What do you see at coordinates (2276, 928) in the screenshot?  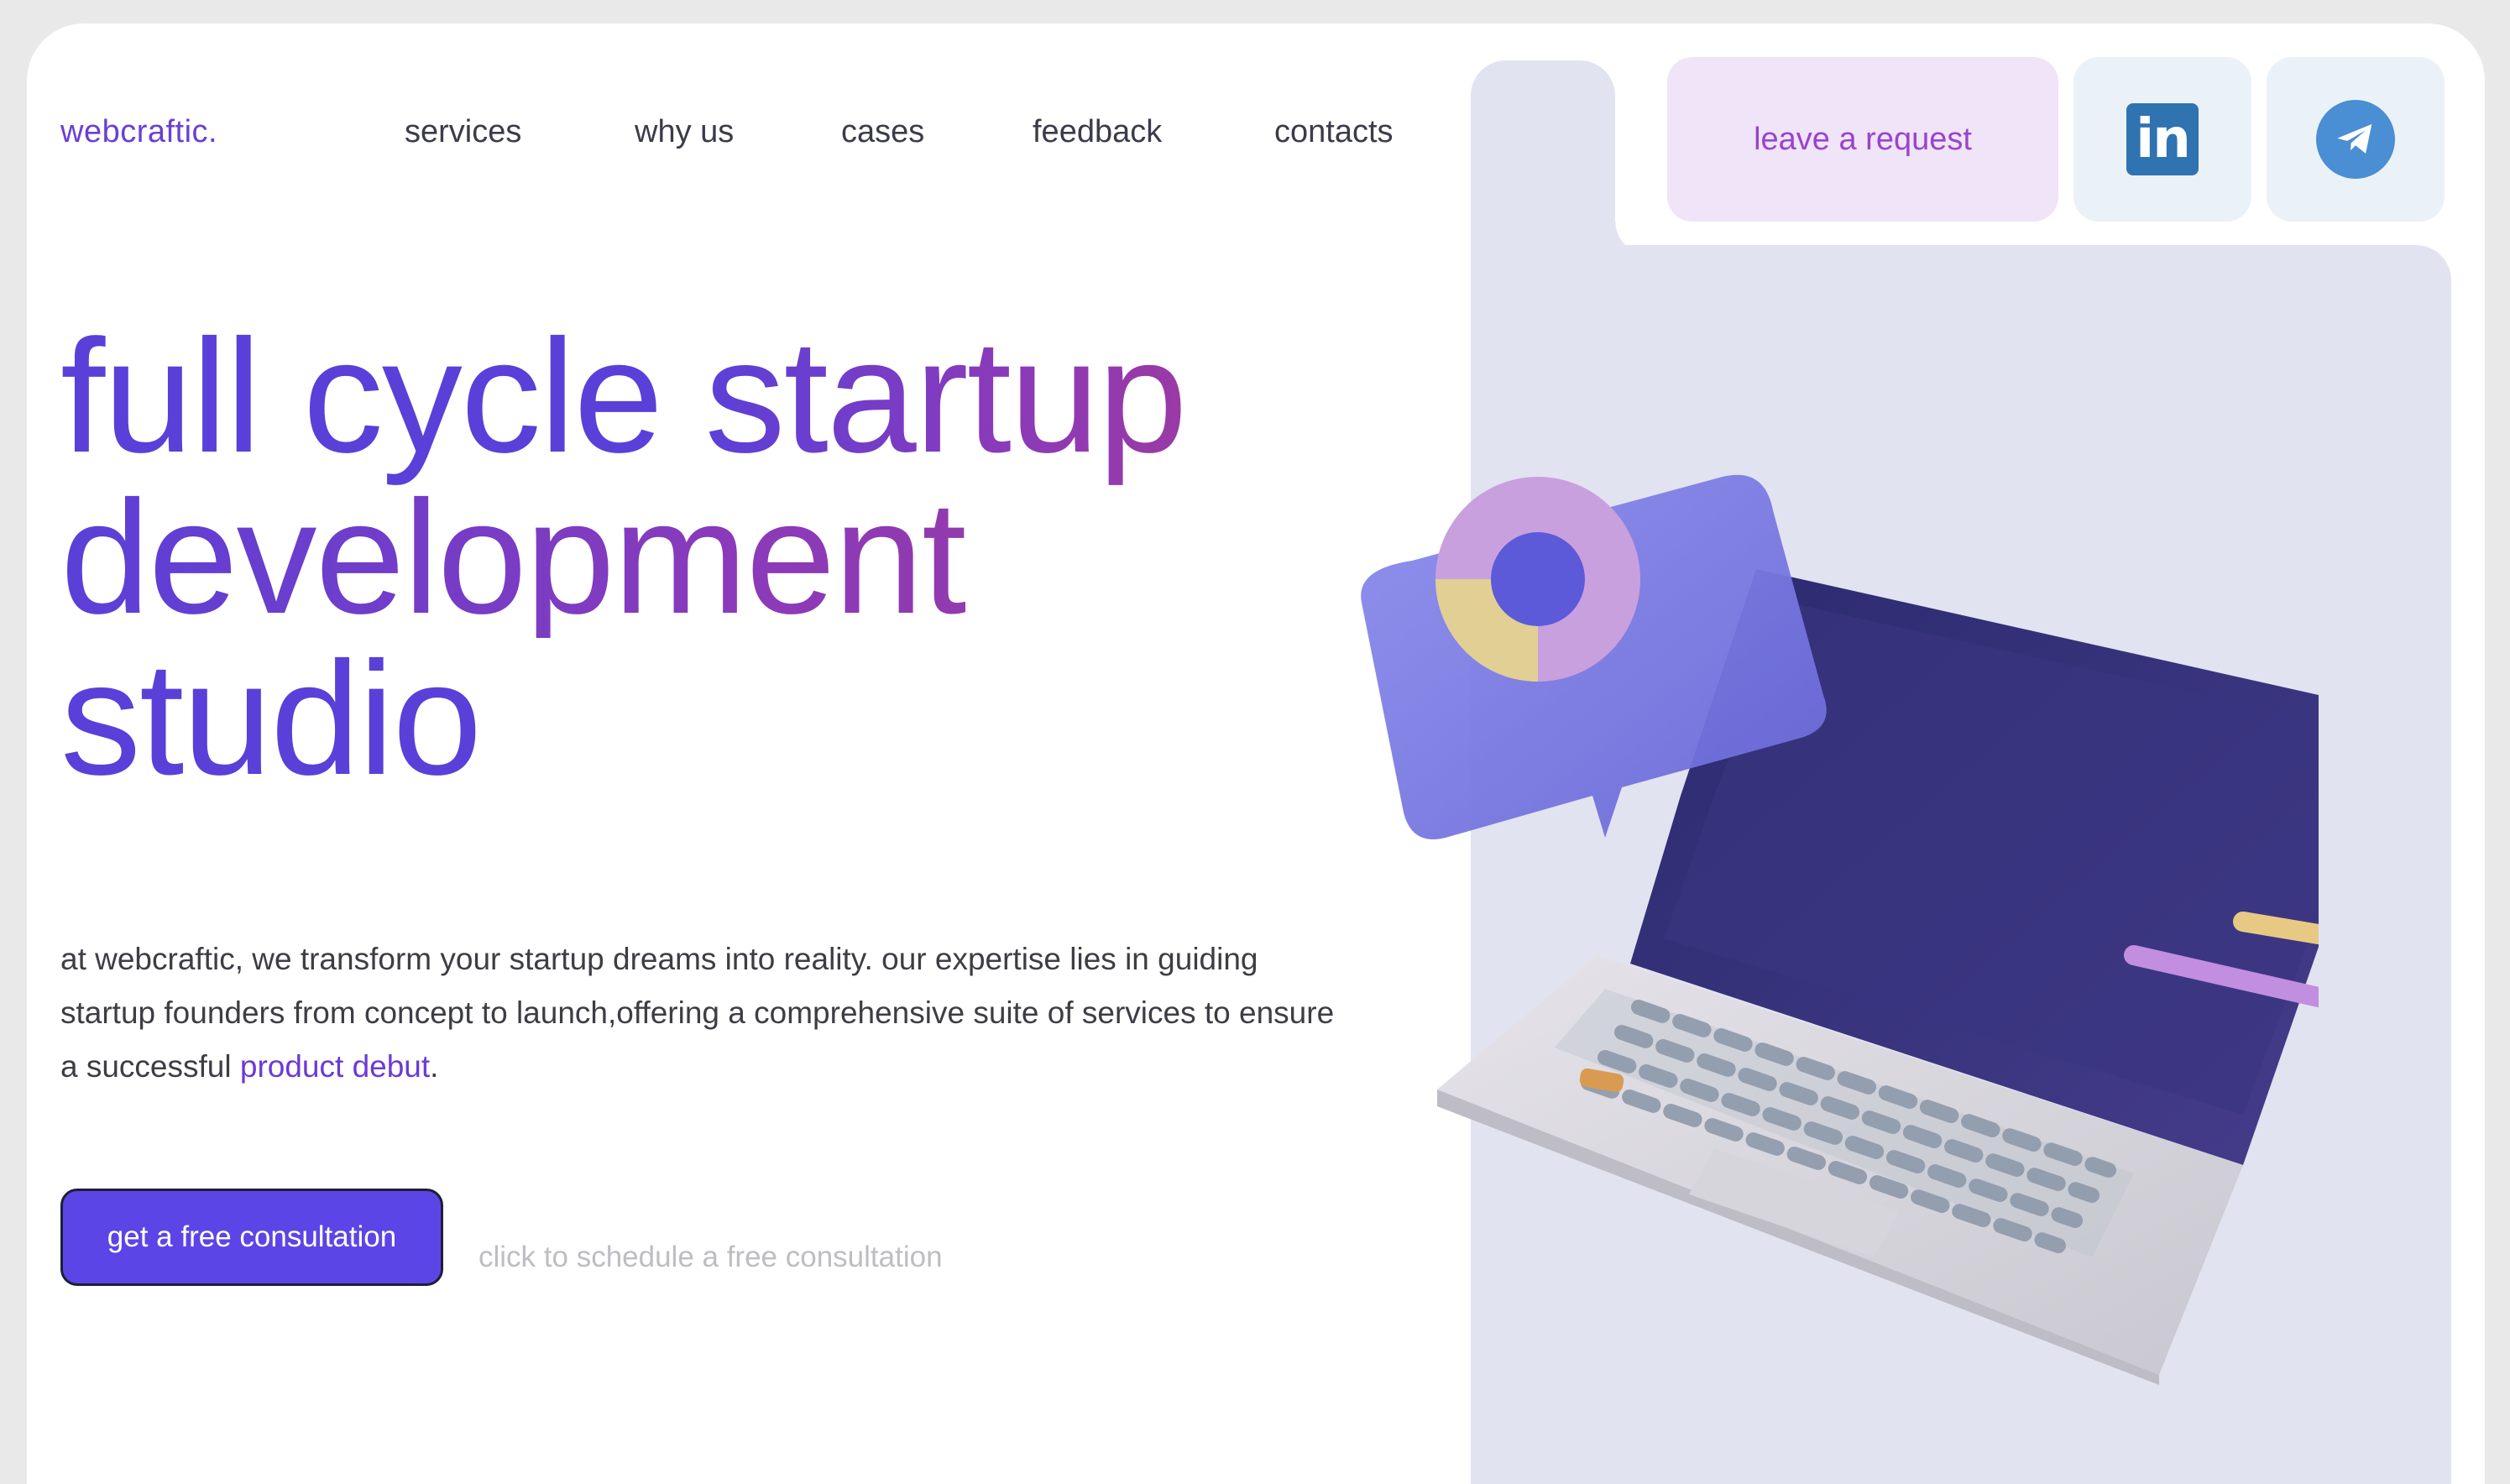 I see `yellow-bar` at bounding box center [2276, 928].